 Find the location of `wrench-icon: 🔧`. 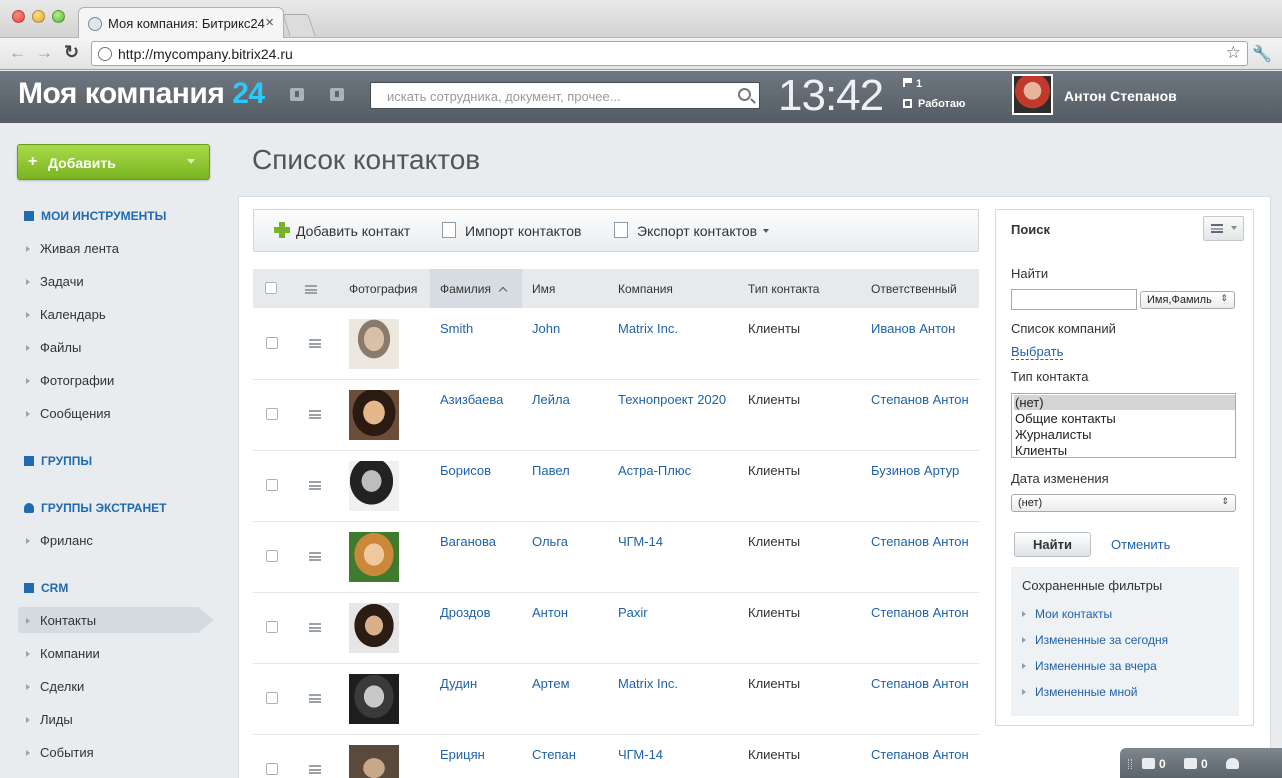

wrench-icon: 🔧 is located at coordinates (1262, 54).